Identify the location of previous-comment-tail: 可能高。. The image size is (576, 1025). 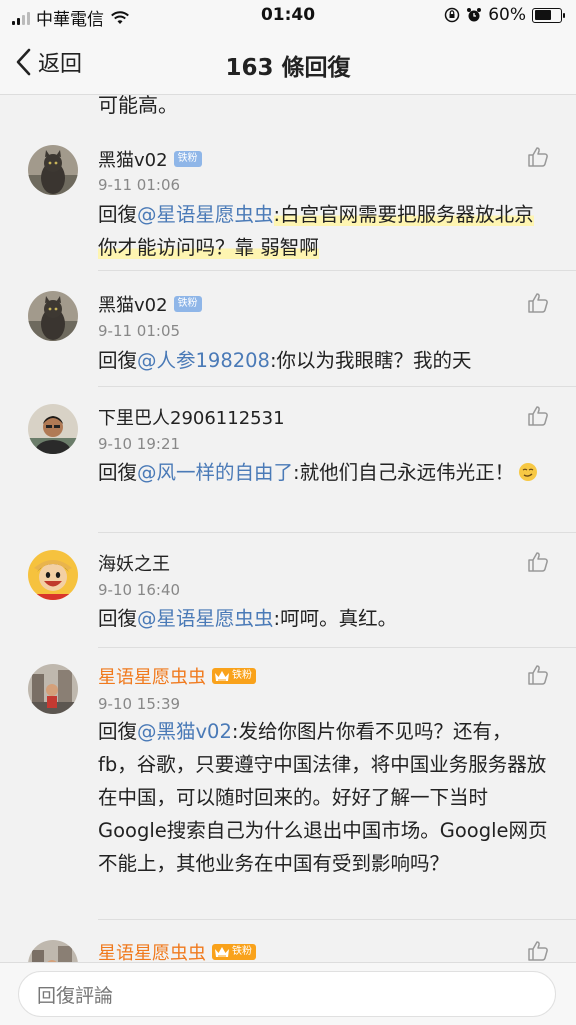
(138, 106).